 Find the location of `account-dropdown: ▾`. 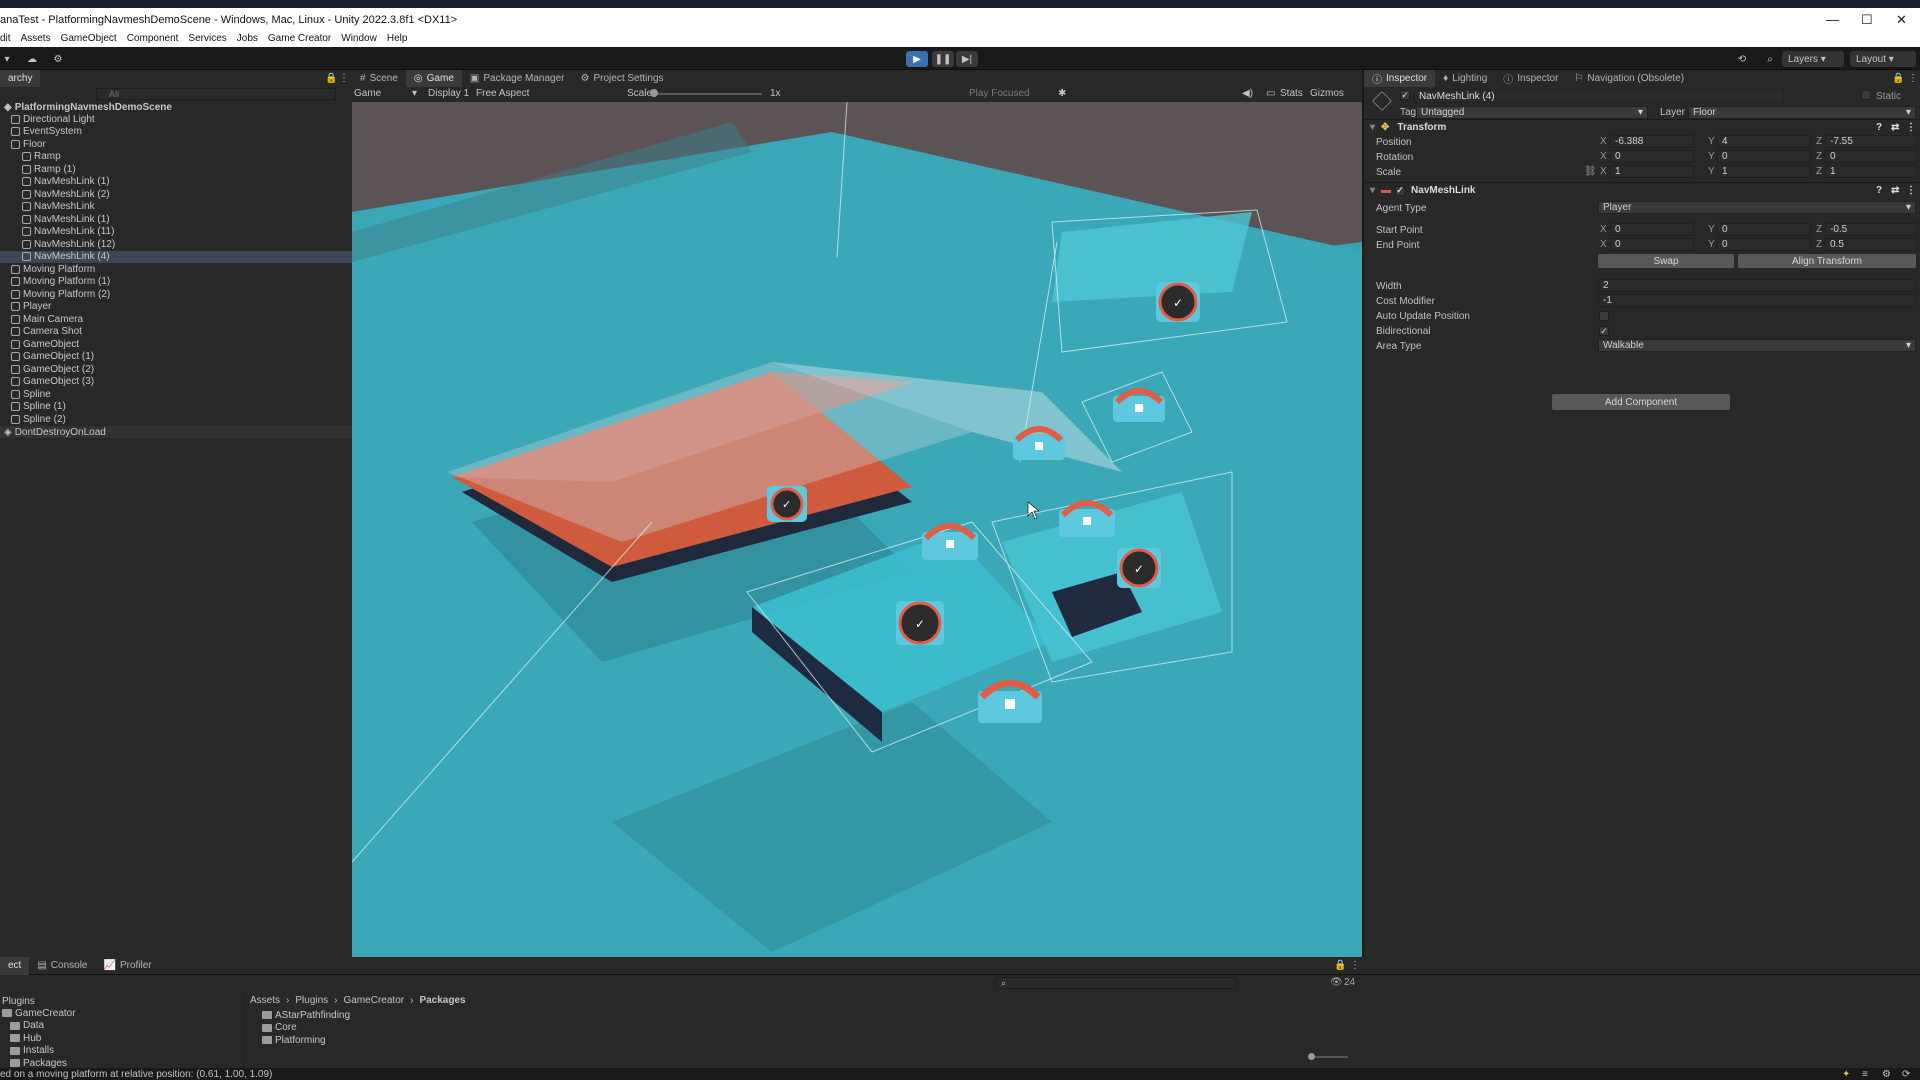

account-dropdown: ▾ is located at coordinates (7, 59).